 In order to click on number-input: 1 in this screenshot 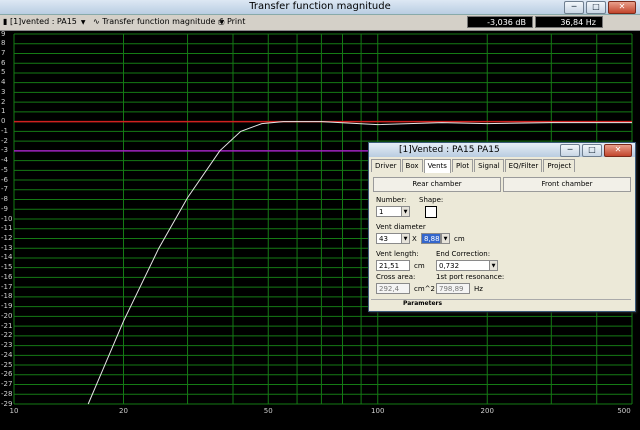, I will do `click(389, 211)`.